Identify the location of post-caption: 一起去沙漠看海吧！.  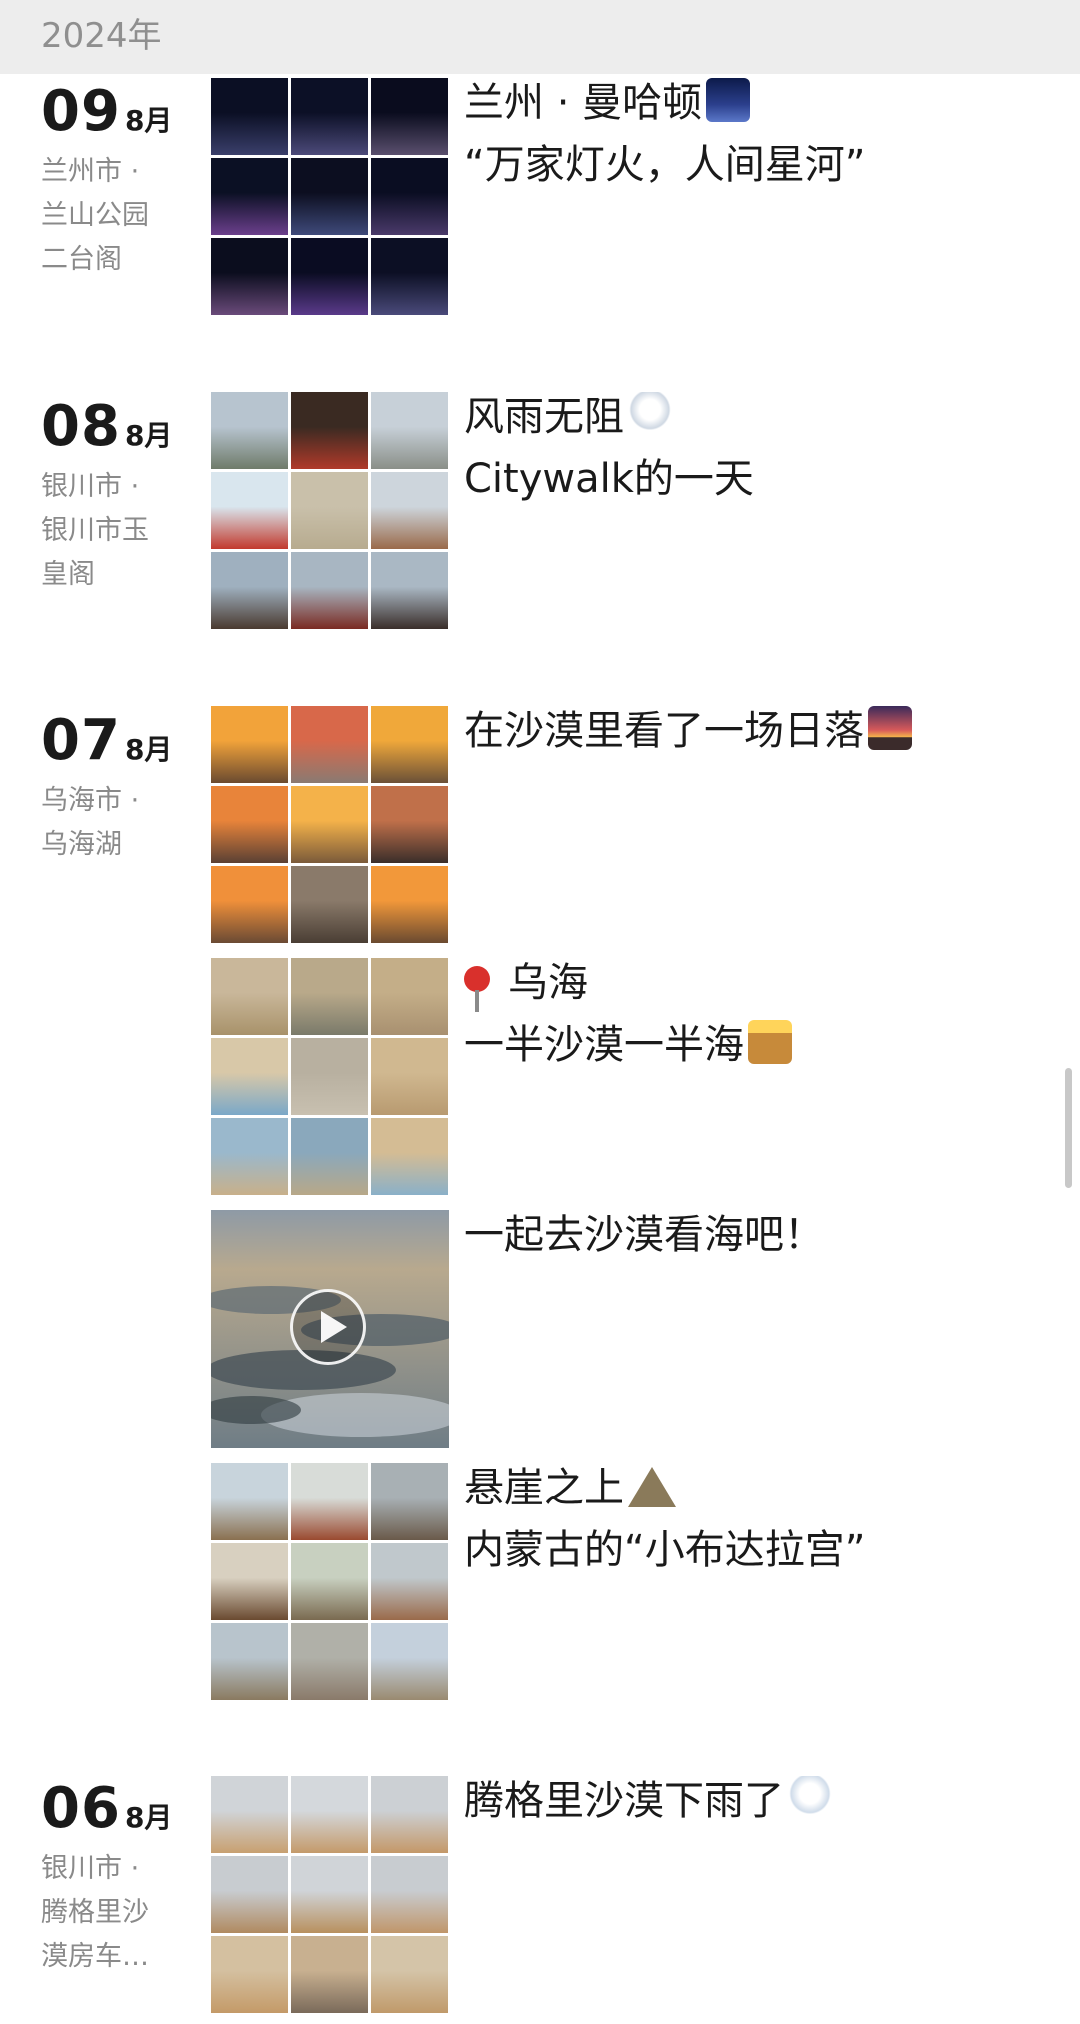
(749, 1235).